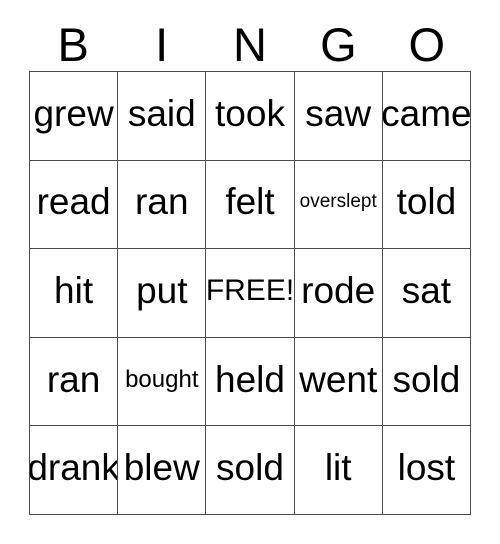  Describe the element at coordinates (426, 113) in the screenshot. I see `bingo-cell-label: came` at that location.